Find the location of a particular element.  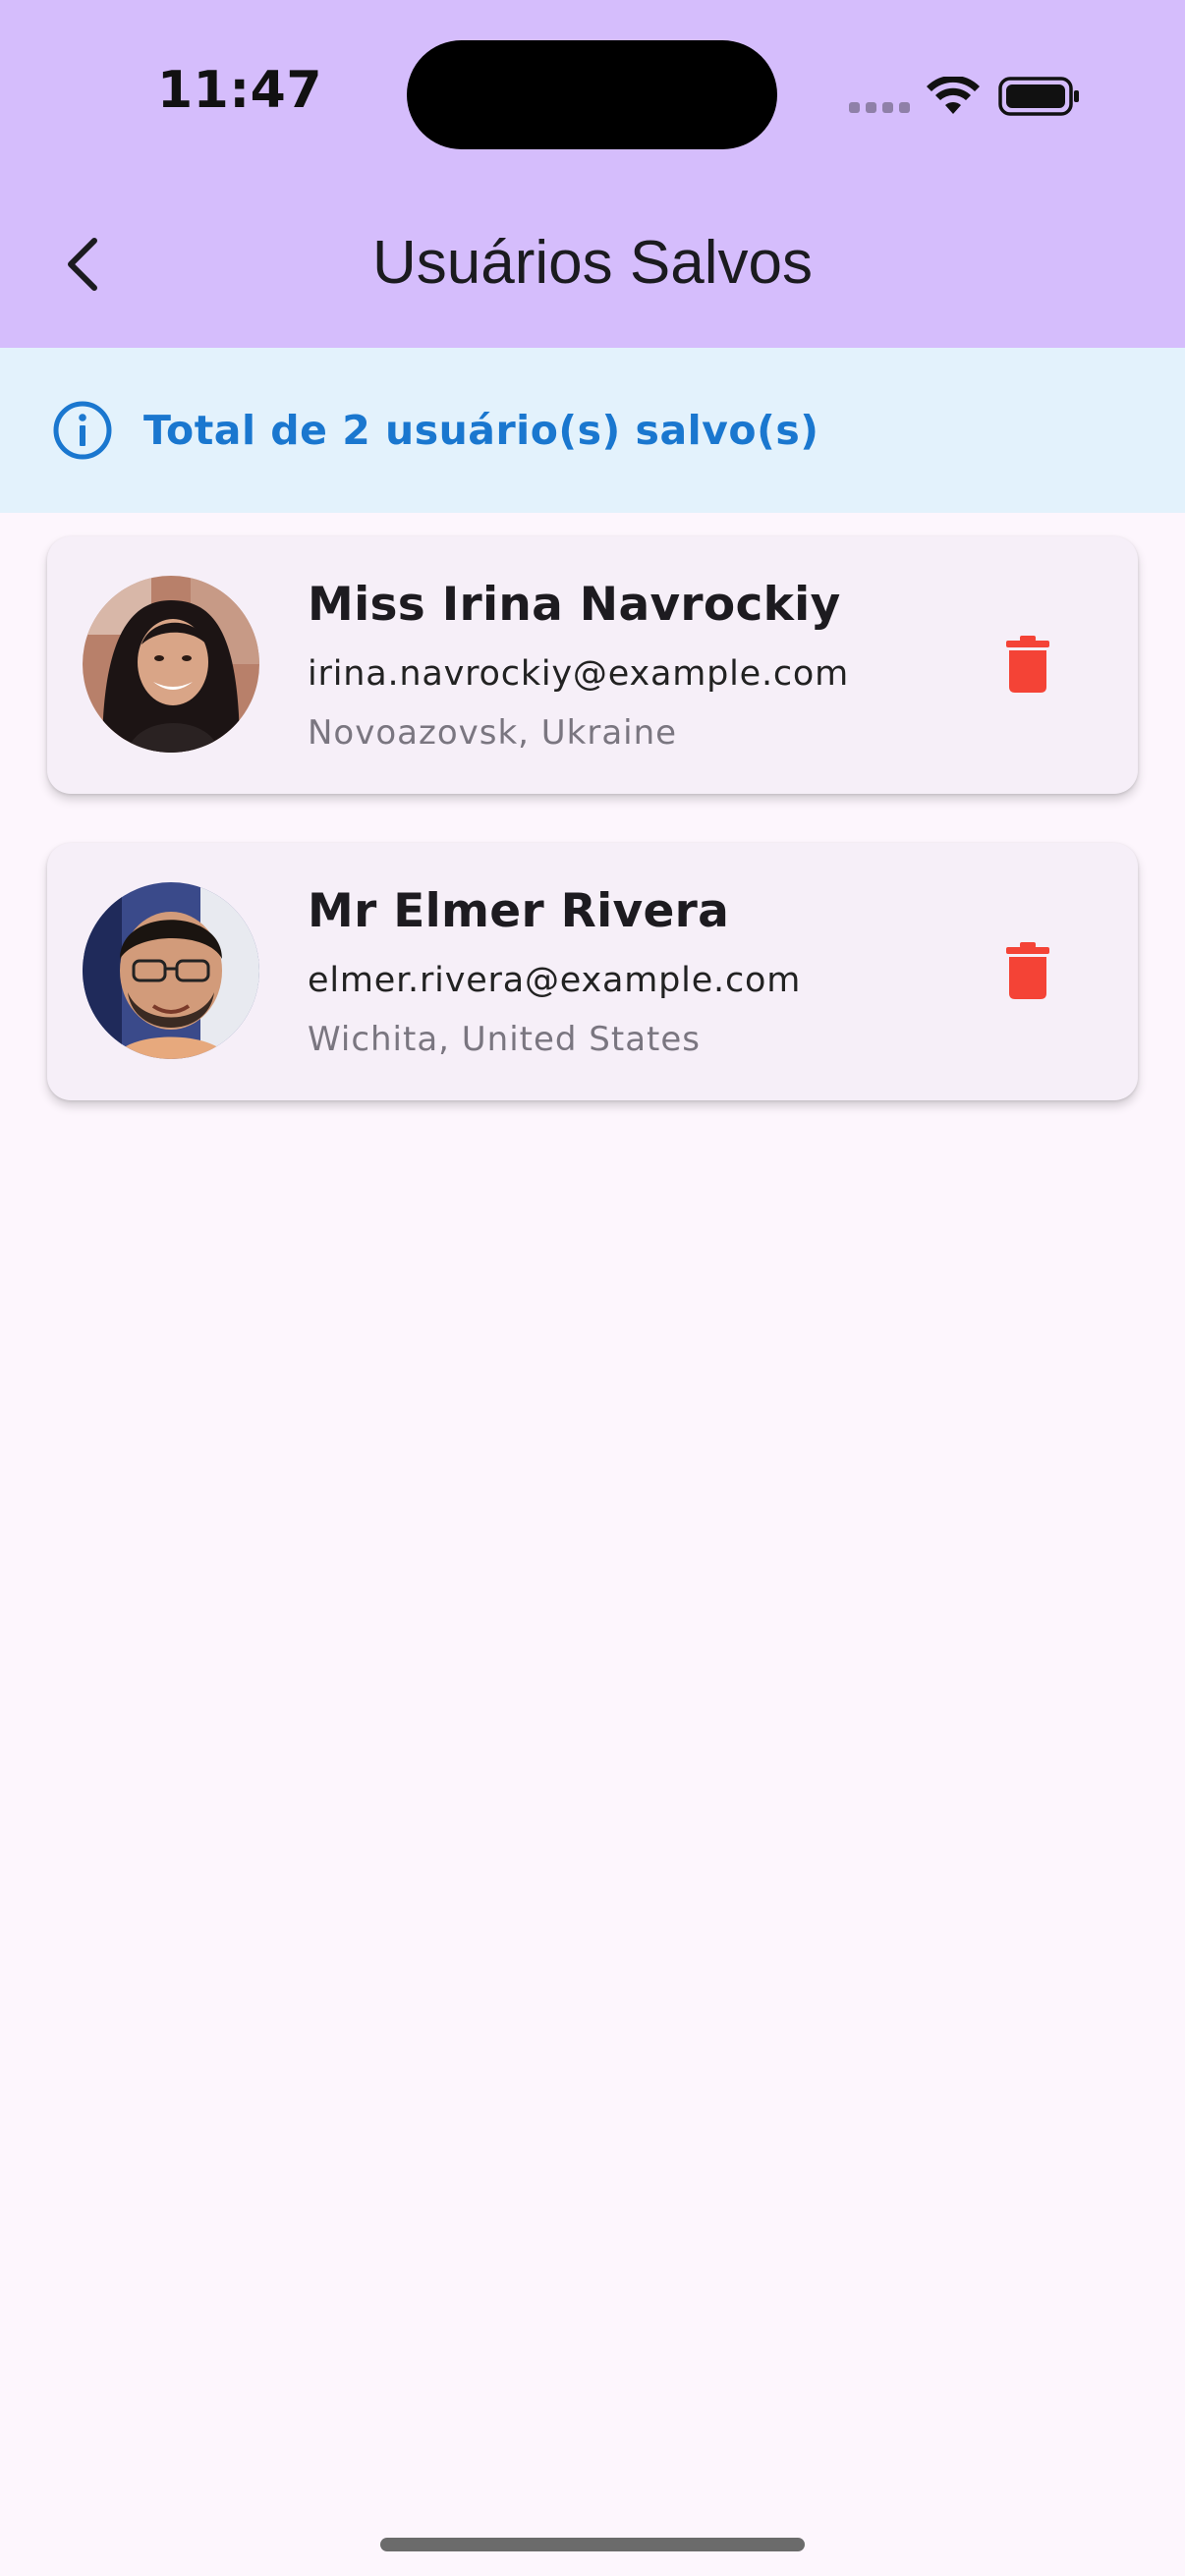

status-time: 11:47 is located at coordinates (240, 90).